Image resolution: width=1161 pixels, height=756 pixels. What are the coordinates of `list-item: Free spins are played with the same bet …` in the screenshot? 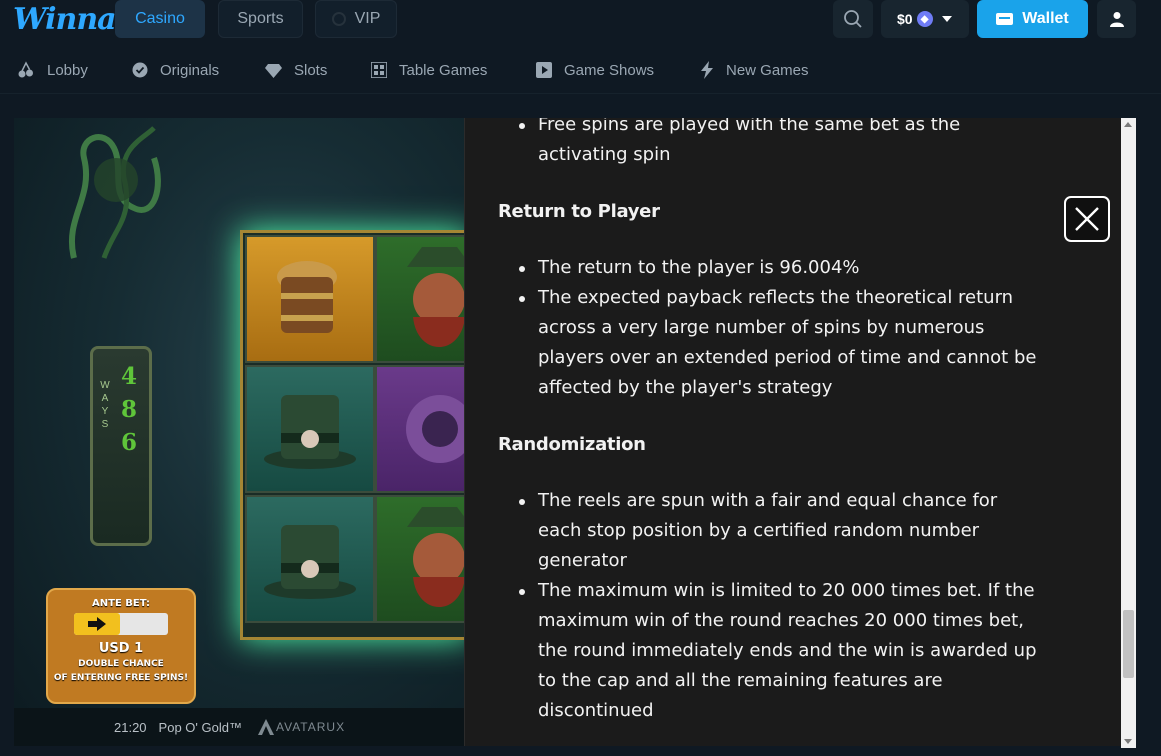 It's located at (768, 144).